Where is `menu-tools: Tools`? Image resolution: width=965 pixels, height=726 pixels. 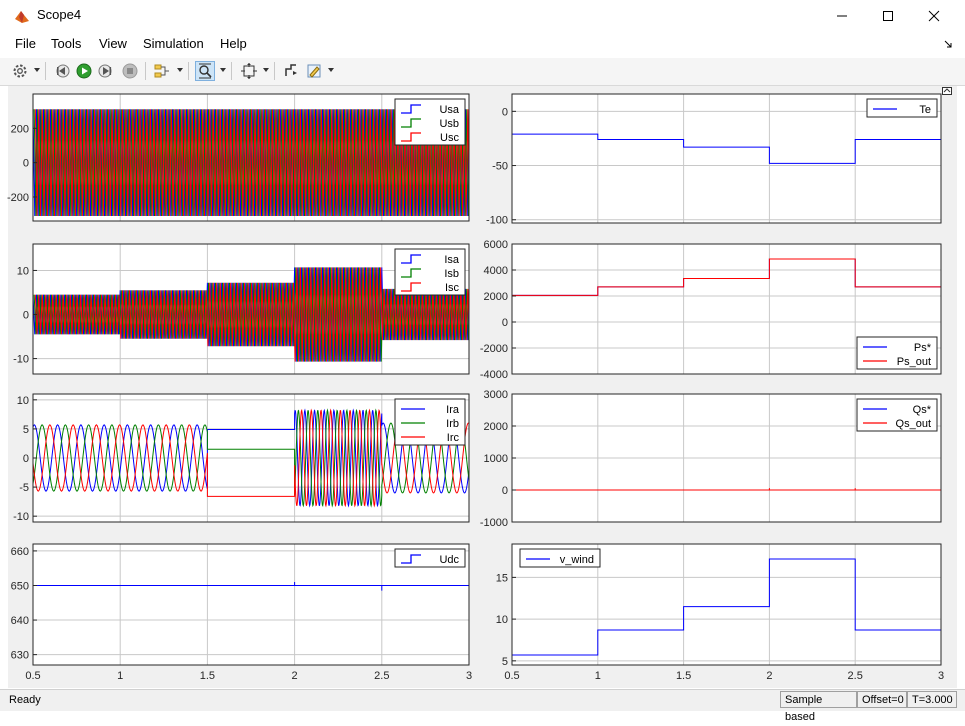 menu-tools: Tools is located at coordinates (66, 43).